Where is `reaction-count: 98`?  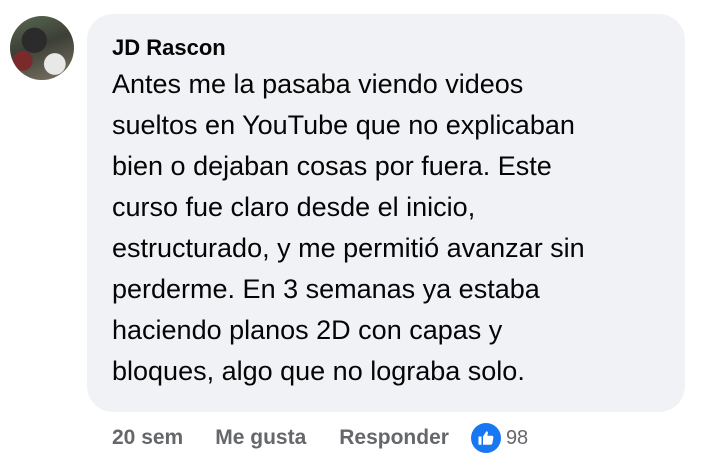 reaction-count: 98 is located at coordinates (517, 437).